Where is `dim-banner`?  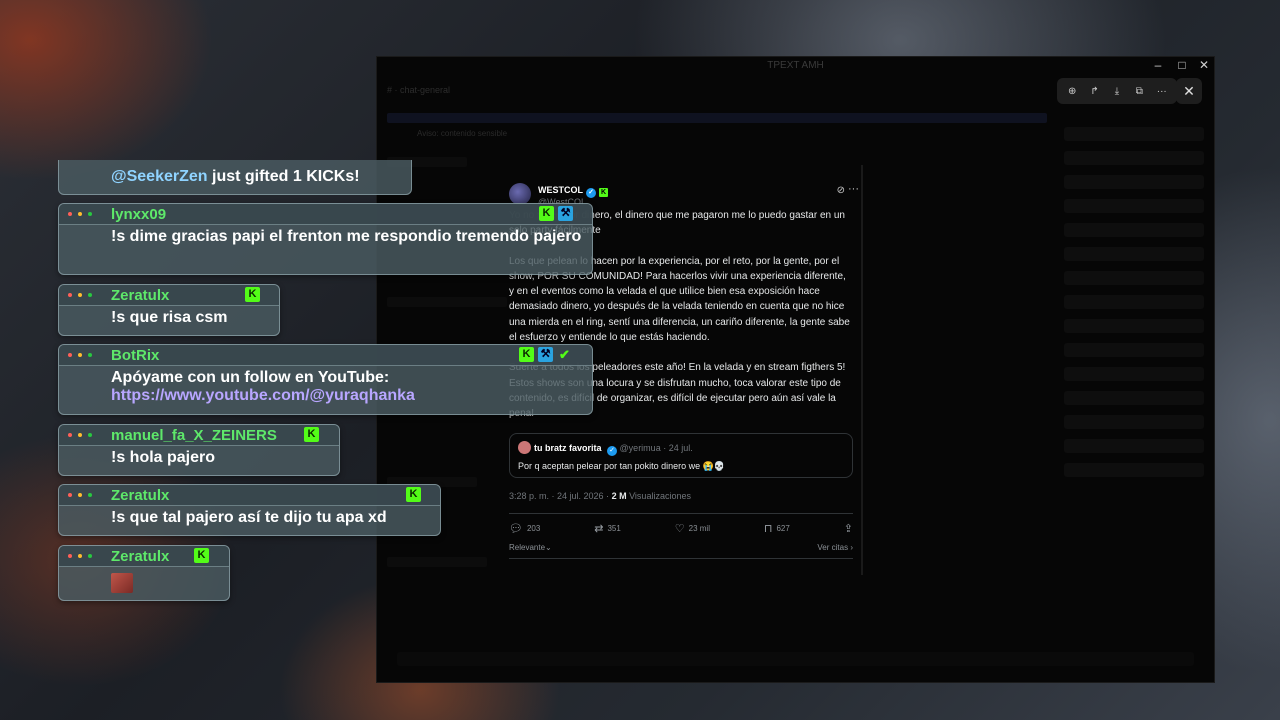 dim-banner is located at coordinates (717, 118).